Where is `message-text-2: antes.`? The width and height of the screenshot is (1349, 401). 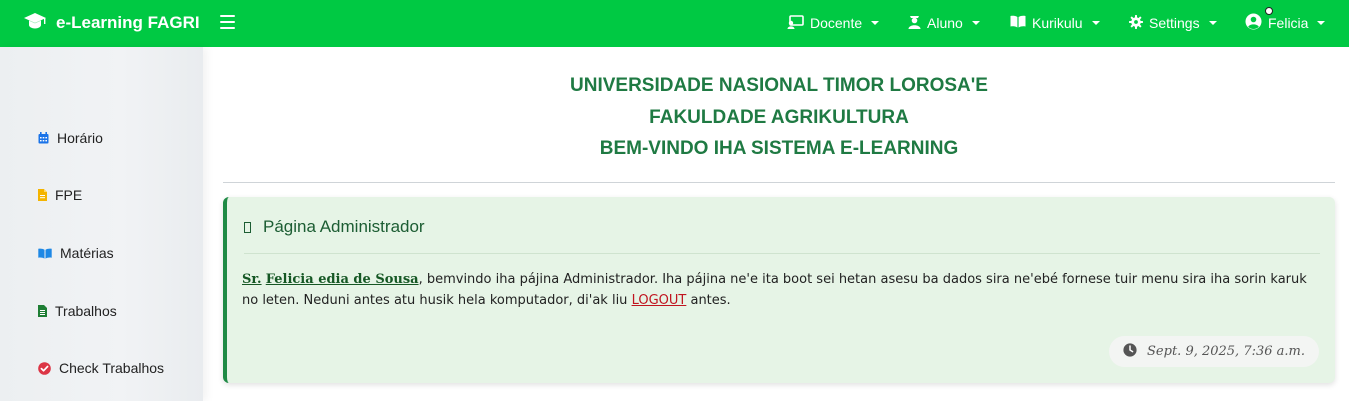 message-text-2: antes. is located at coordinates (708, 300).